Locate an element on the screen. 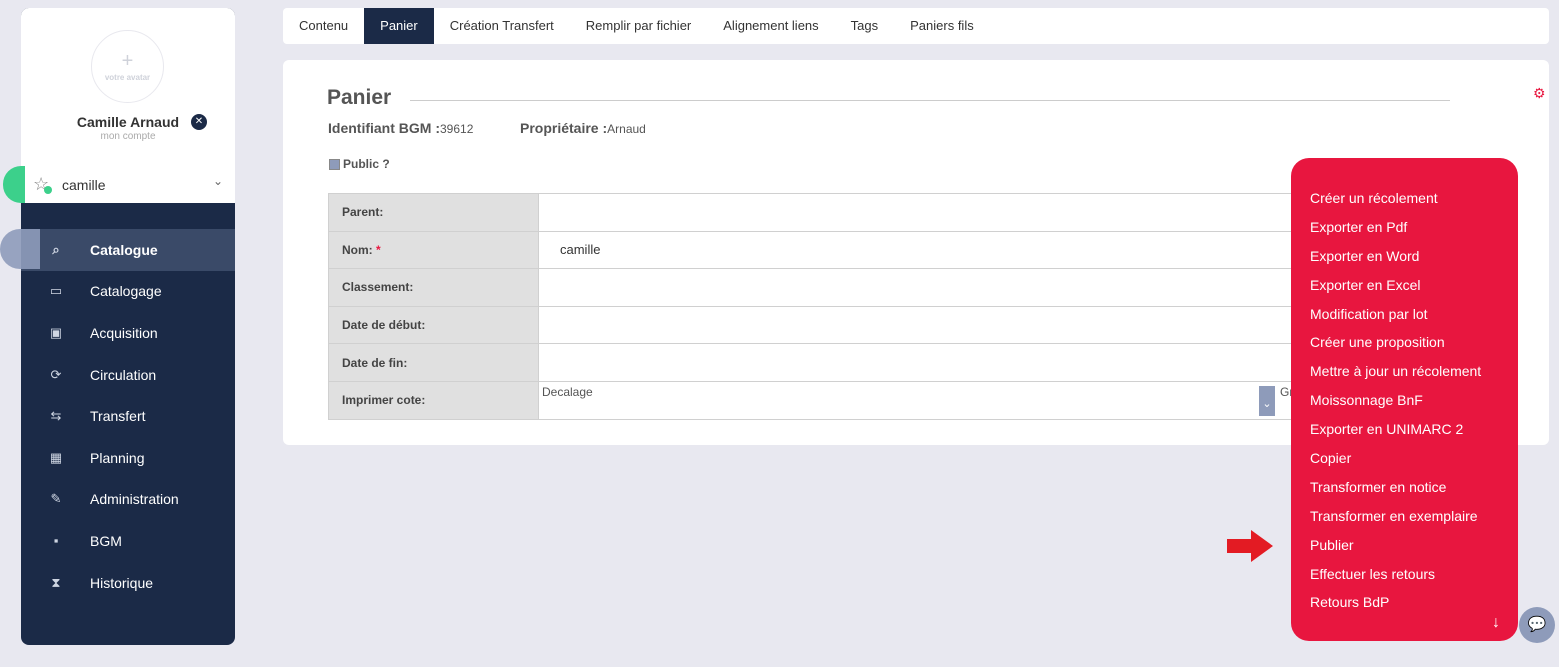 This screenshot has height=667, width=1559. edit-icon: ✎ is located at coordinates (56, 499).